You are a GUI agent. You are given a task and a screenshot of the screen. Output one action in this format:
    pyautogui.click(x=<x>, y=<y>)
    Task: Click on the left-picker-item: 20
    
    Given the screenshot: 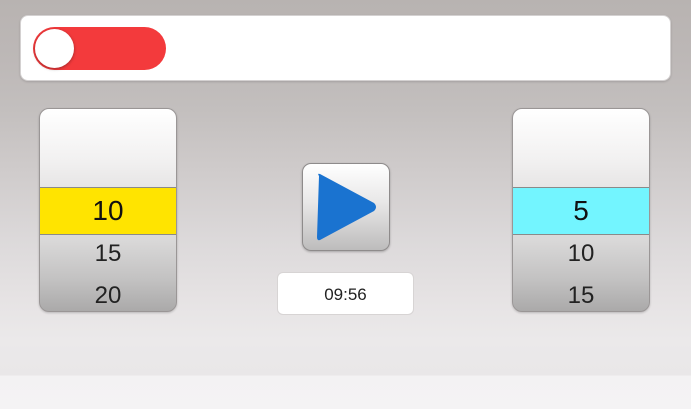 What is the action you would take?
    pyautogui.click(x=108, y=293)
    